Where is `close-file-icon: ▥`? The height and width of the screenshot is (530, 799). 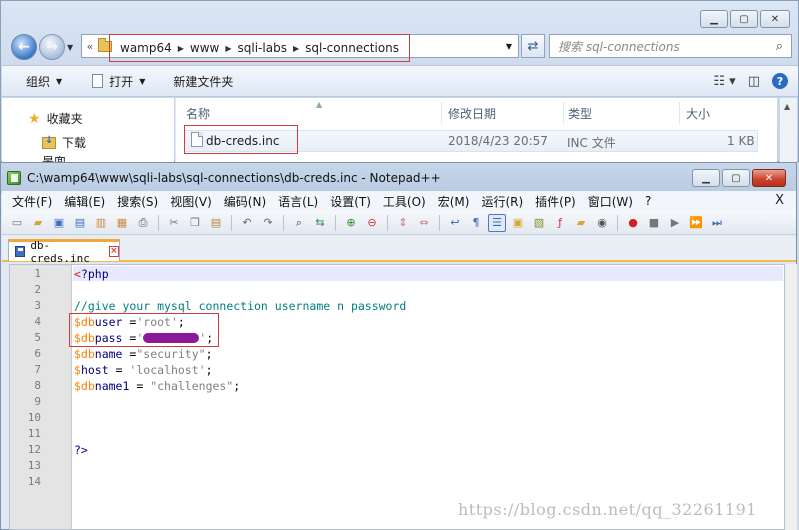 close-file-icon: ▥ is located at coordinates (101, 223).